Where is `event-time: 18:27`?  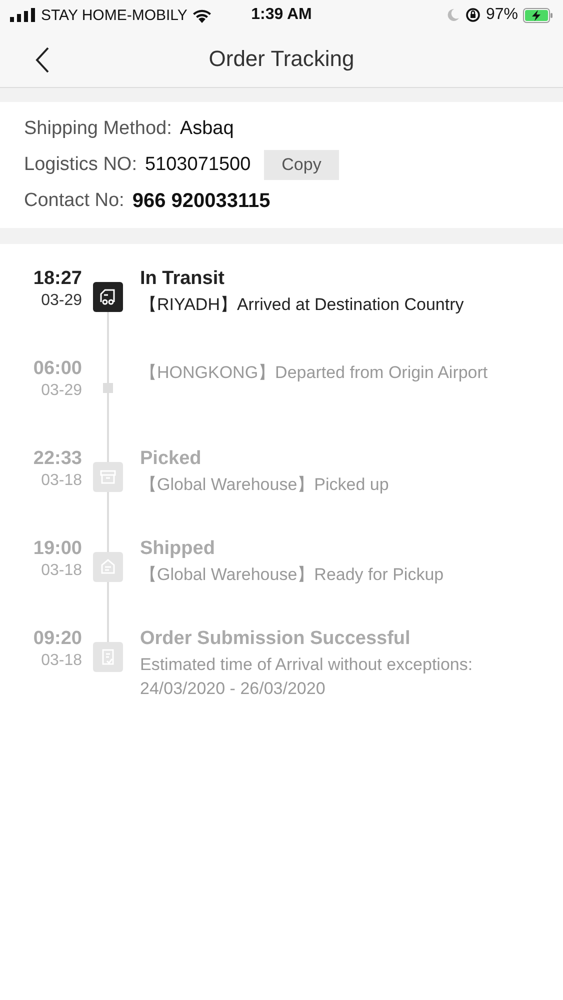
event-time: 18:27 is located at coordinates (57, 279).